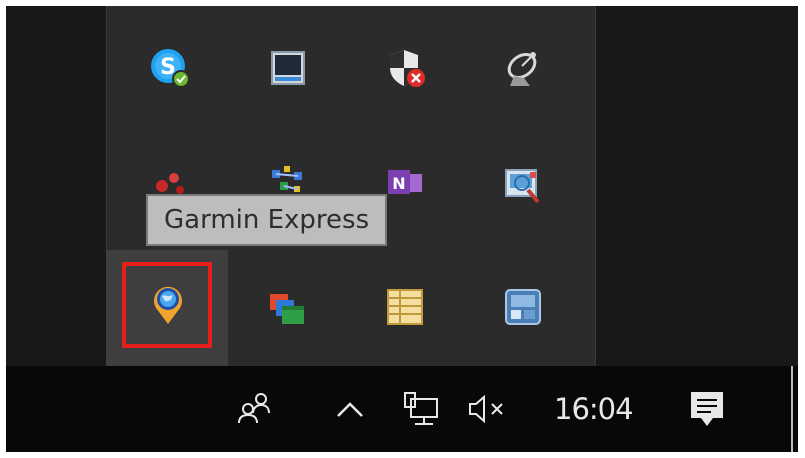 The image size is (805, 458). I want to click on highlight-box, so click(167, 305).